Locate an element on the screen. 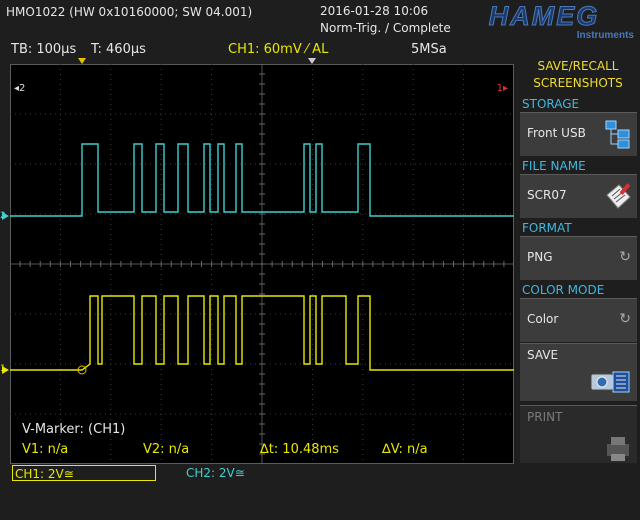 Image resolution: width=640 pixels, height=520 pixels. filename-label: FILE NAME is located at coordinates (554, 166).